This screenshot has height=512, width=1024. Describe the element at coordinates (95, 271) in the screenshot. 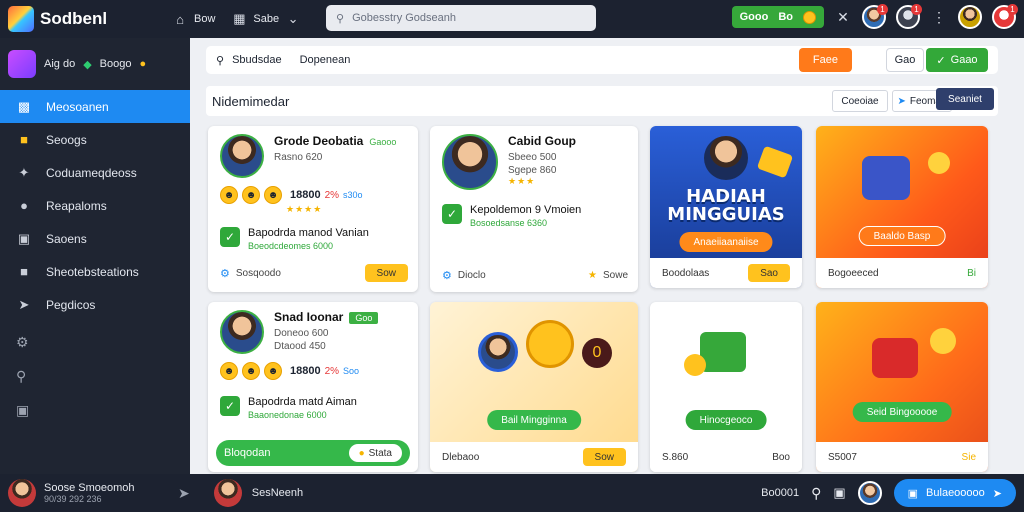

I see `sidebar-item-5: ■ Sheotebsteations` at that location.